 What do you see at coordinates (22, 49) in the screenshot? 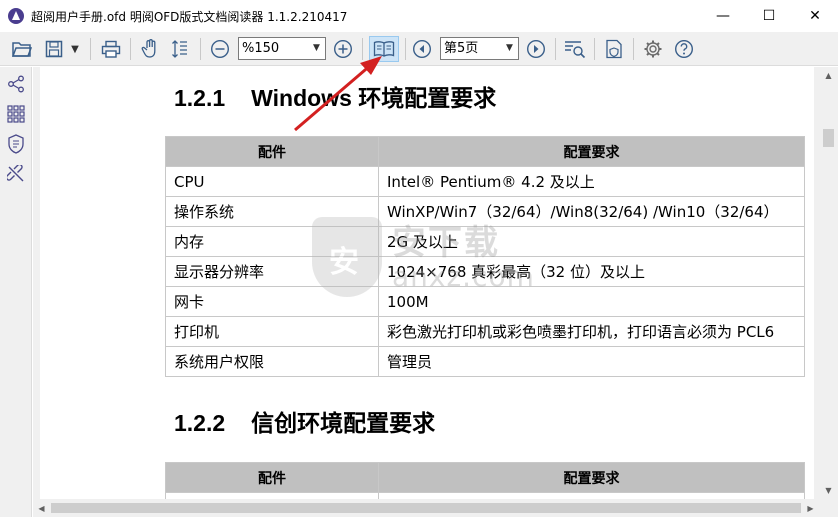
I see `open-folder-icon` at bounding box center [22, 49].